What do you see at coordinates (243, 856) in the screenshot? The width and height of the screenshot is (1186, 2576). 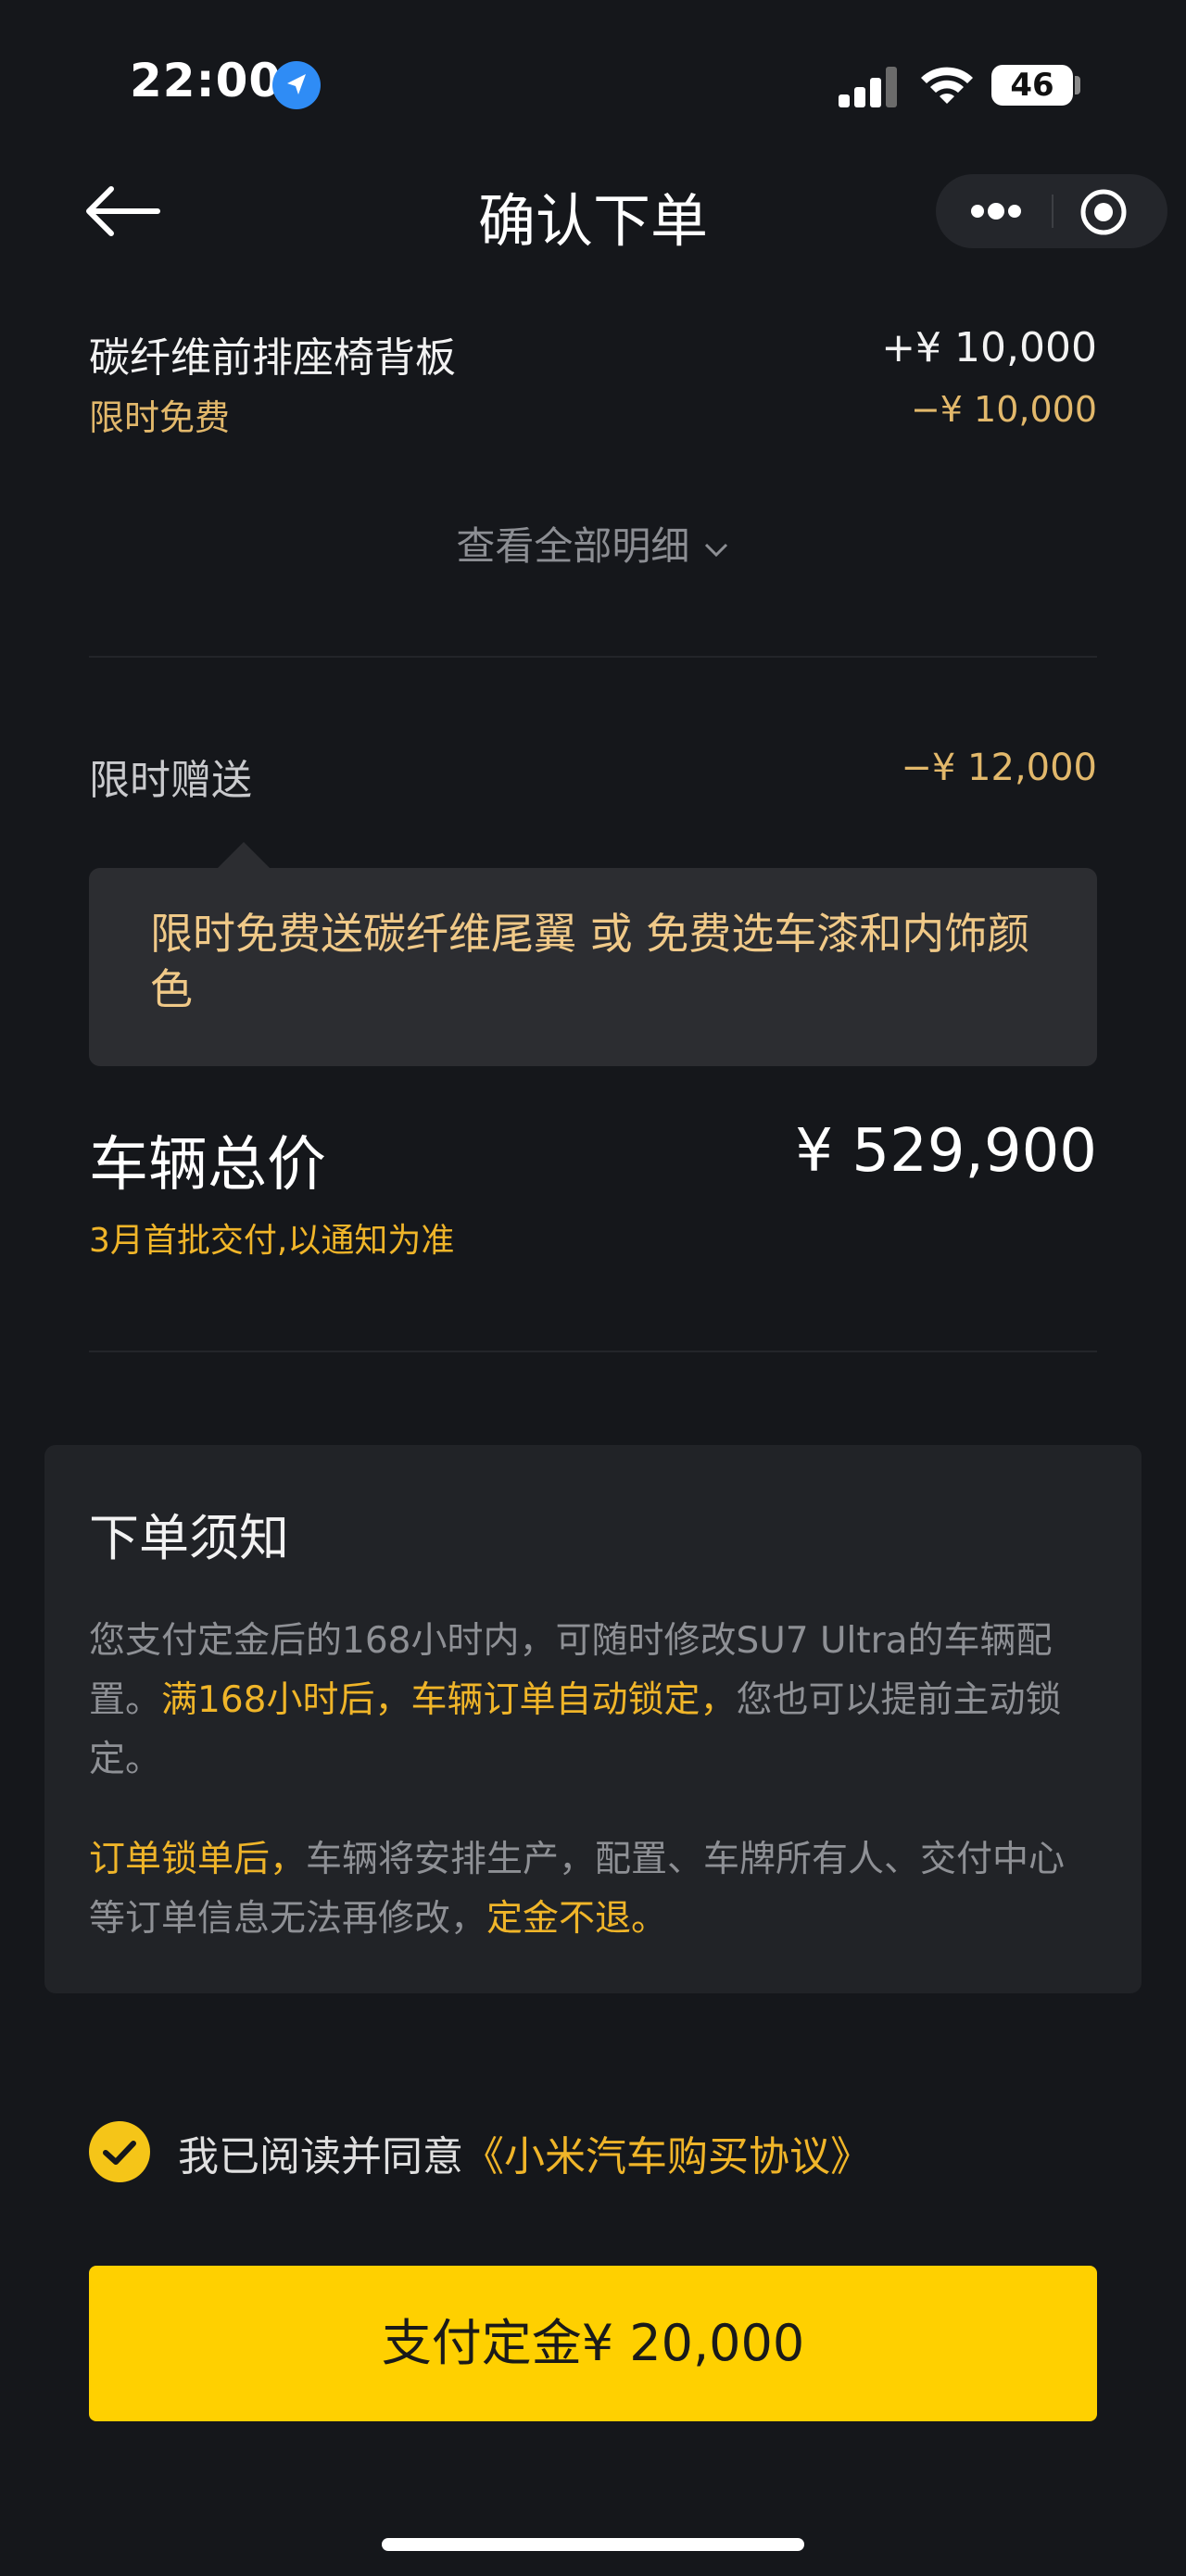 I see `tooltip-arrow` at bounding box center [243, 856].